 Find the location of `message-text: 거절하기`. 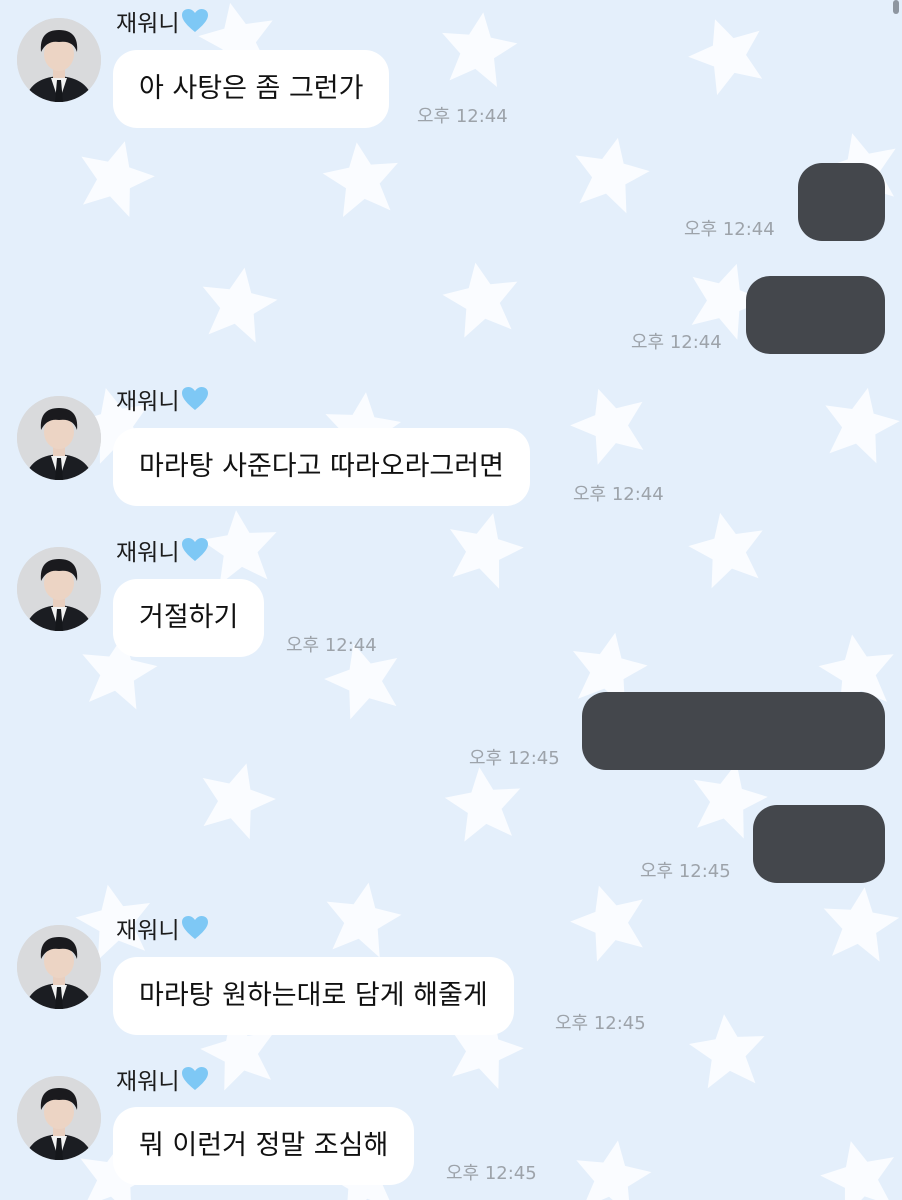

message-text: 거절하기 is located at coordinates (189, 617).